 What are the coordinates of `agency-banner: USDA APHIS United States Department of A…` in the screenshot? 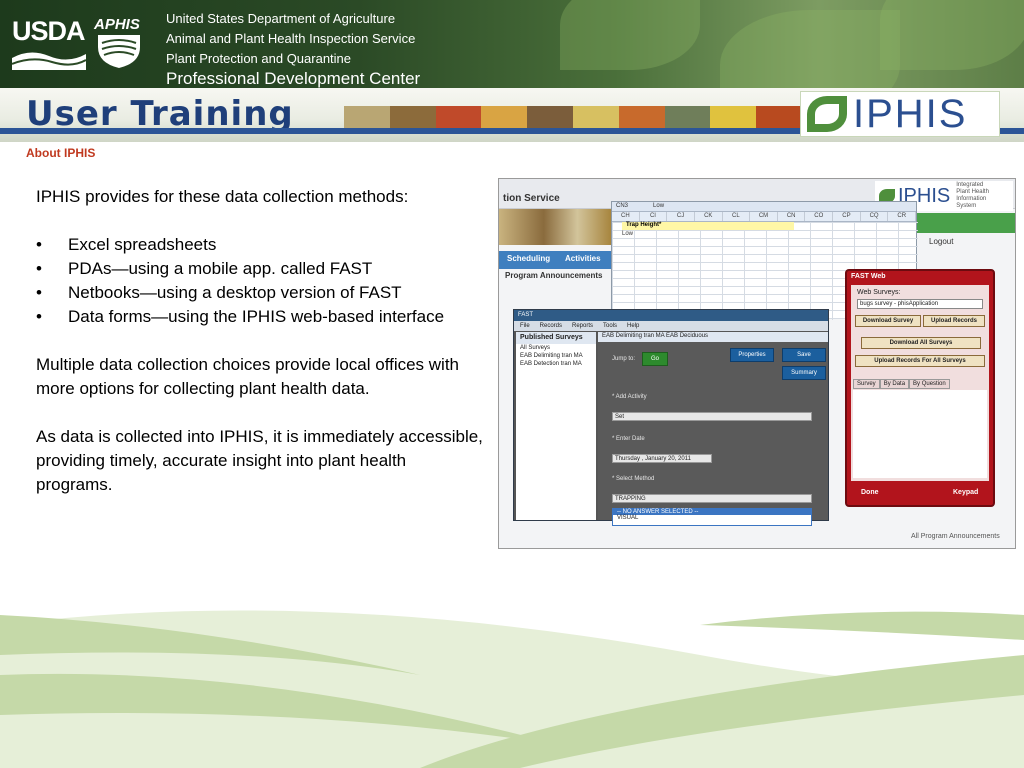 It's located at (512, 44).